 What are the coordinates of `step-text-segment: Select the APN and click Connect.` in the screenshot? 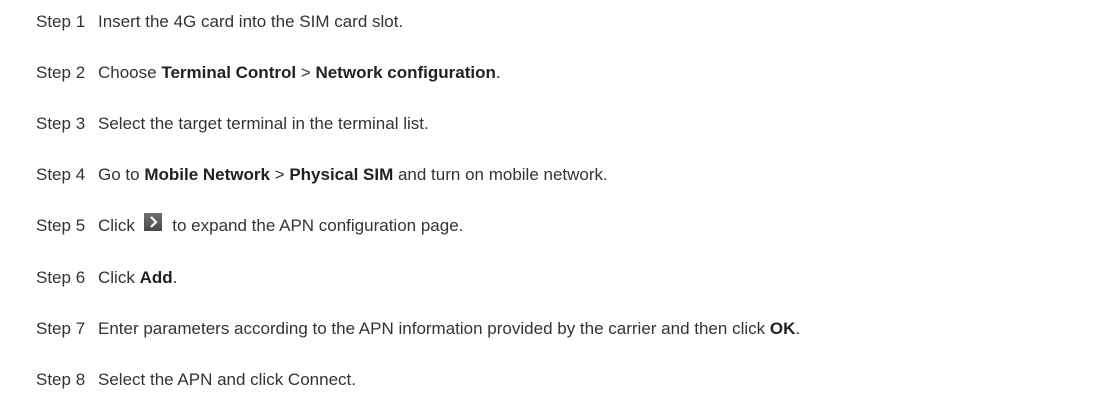 It's located at (227, 379).